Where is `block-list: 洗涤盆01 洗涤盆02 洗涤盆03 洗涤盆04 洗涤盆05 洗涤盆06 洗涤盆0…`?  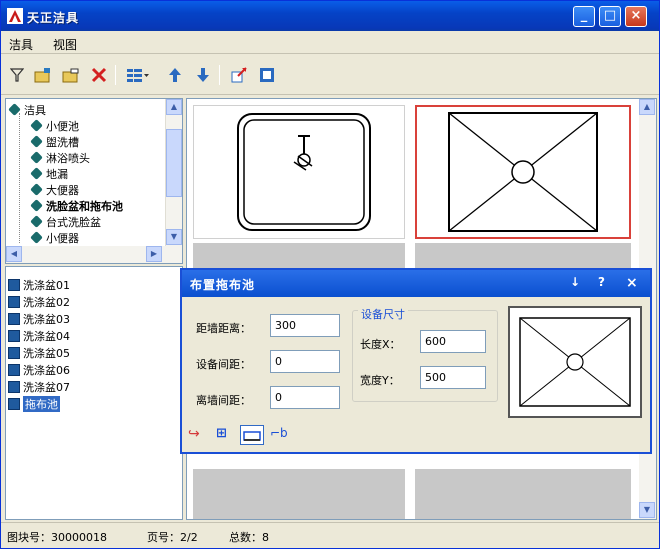
block-list: 洗涤盆01 洗涤盆02 洗涤盆03 洗涤盆04 洗涤盆05 洗涤盆06 洗涤盆0… is located at coordinates (94, 393).